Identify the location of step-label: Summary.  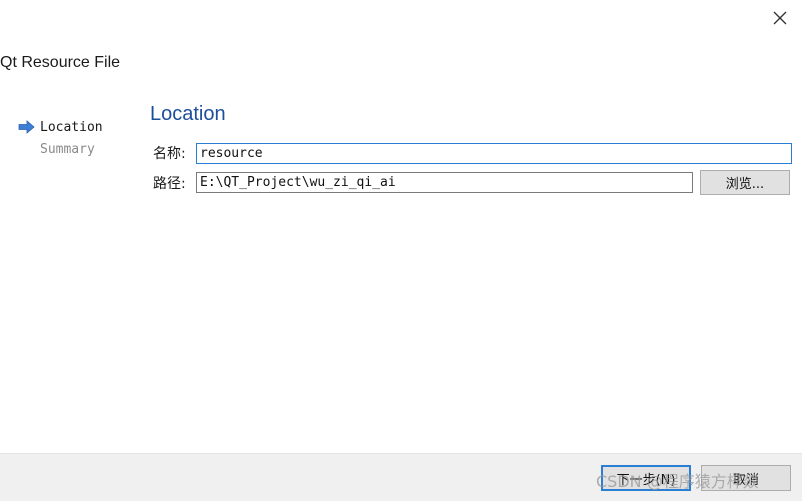
(67, 149).